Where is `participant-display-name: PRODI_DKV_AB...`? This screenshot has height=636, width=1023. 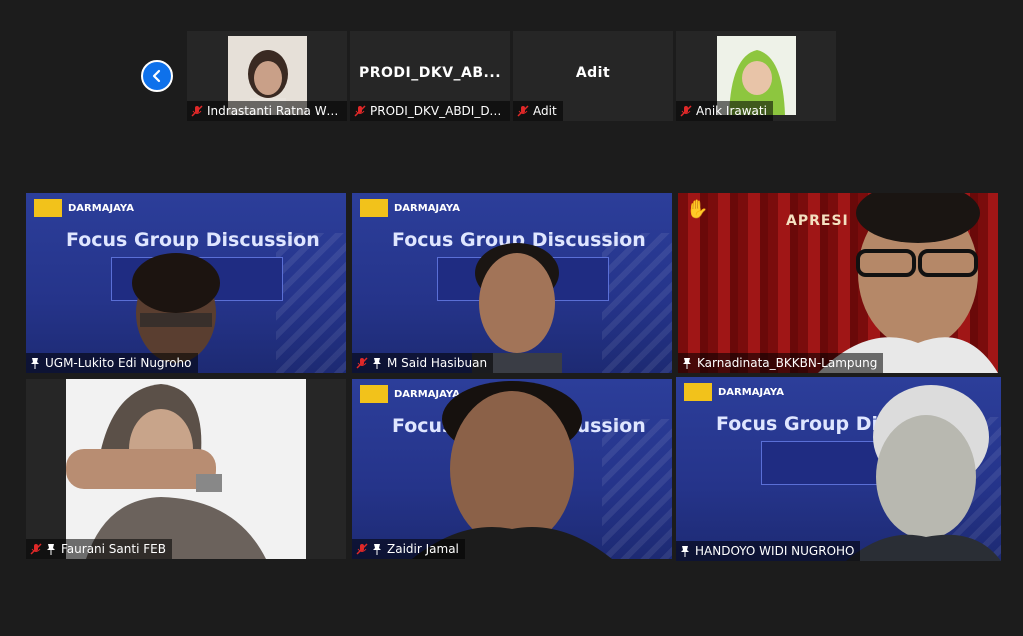 participant-display-name: PRODI_DKV_AB... is located at coordinates (430, 73).